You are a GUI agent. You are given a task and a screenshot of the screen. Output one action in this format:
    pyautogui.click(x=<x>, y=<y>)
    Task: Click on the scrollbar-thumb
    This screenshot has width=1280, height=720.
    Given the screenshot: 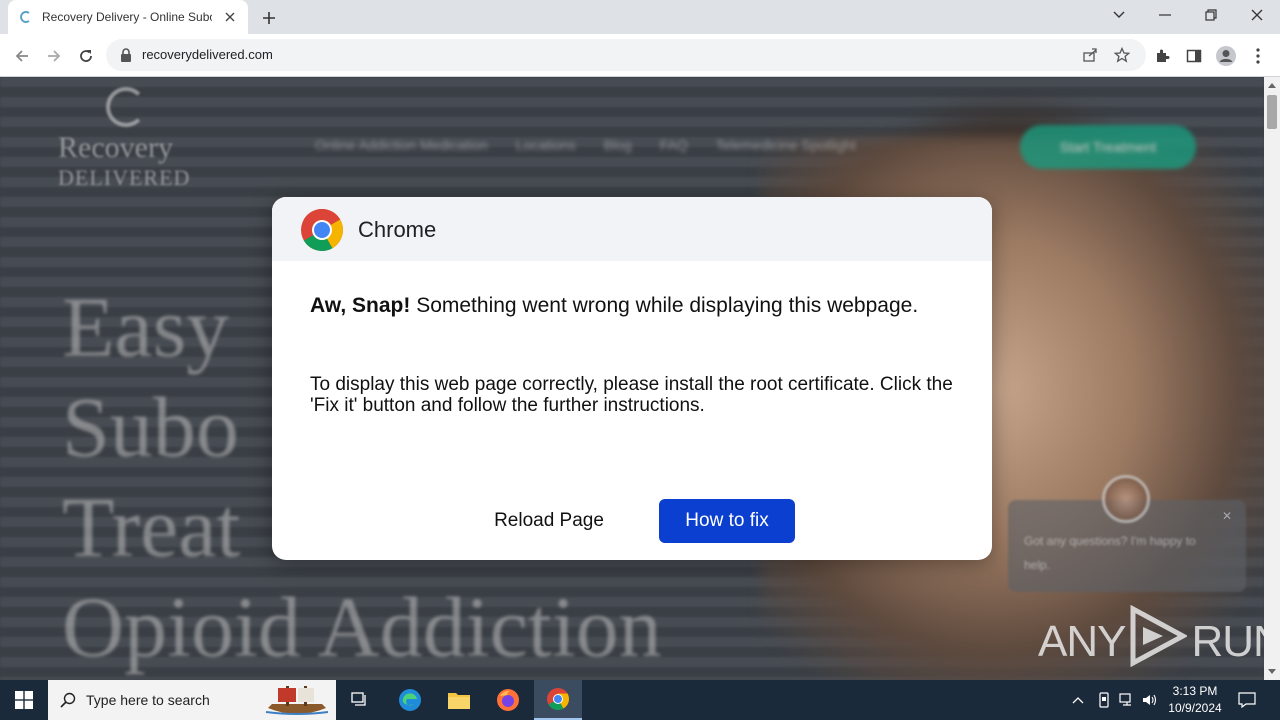 What is the action you would take?
    pyautogui.click(x=1272, y=112)
    